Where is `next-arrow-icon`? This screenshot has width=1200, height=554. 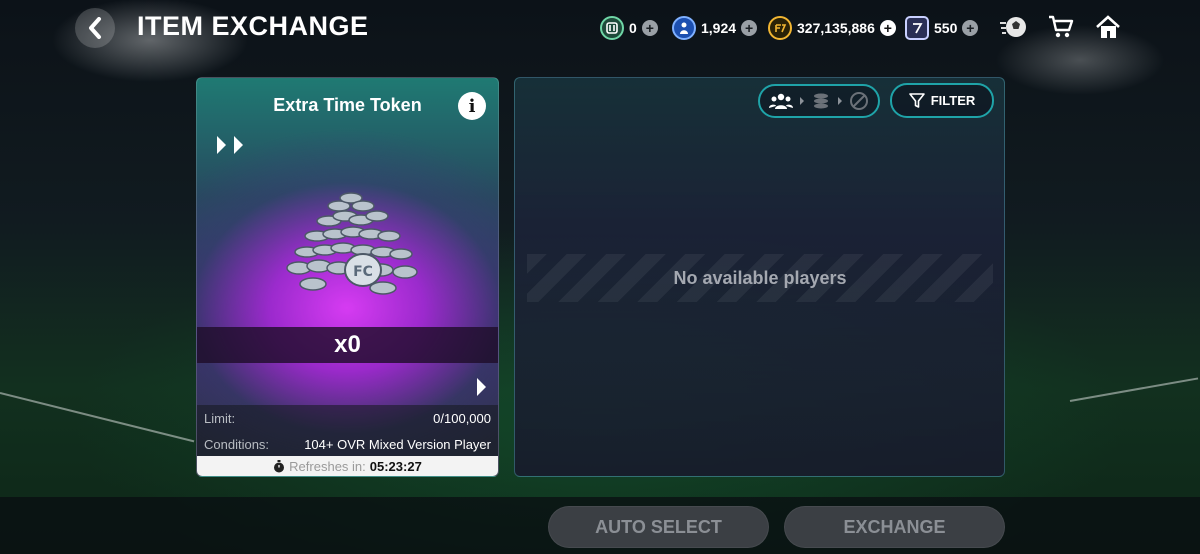
next-arrow-icon is located at coordinates (481, 387).